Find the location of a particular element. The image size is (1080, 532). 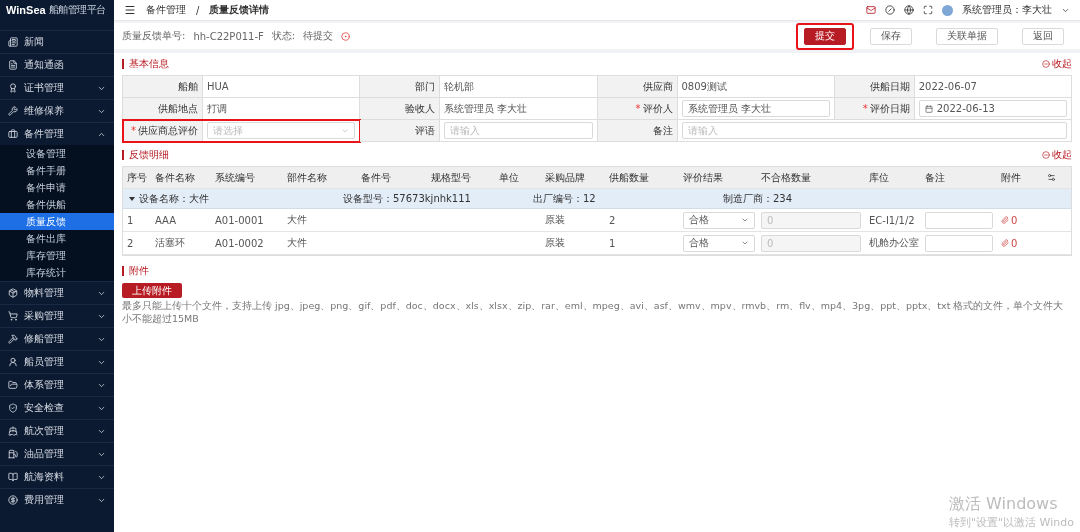

status-icon is located at coordinates (346, 36).